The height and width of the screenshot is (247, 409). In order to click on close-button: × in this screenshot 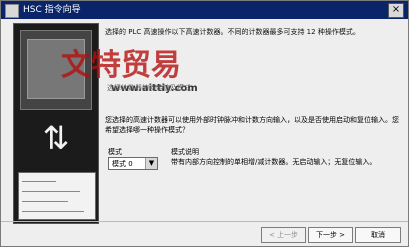, I will do `click(396, 10)`.